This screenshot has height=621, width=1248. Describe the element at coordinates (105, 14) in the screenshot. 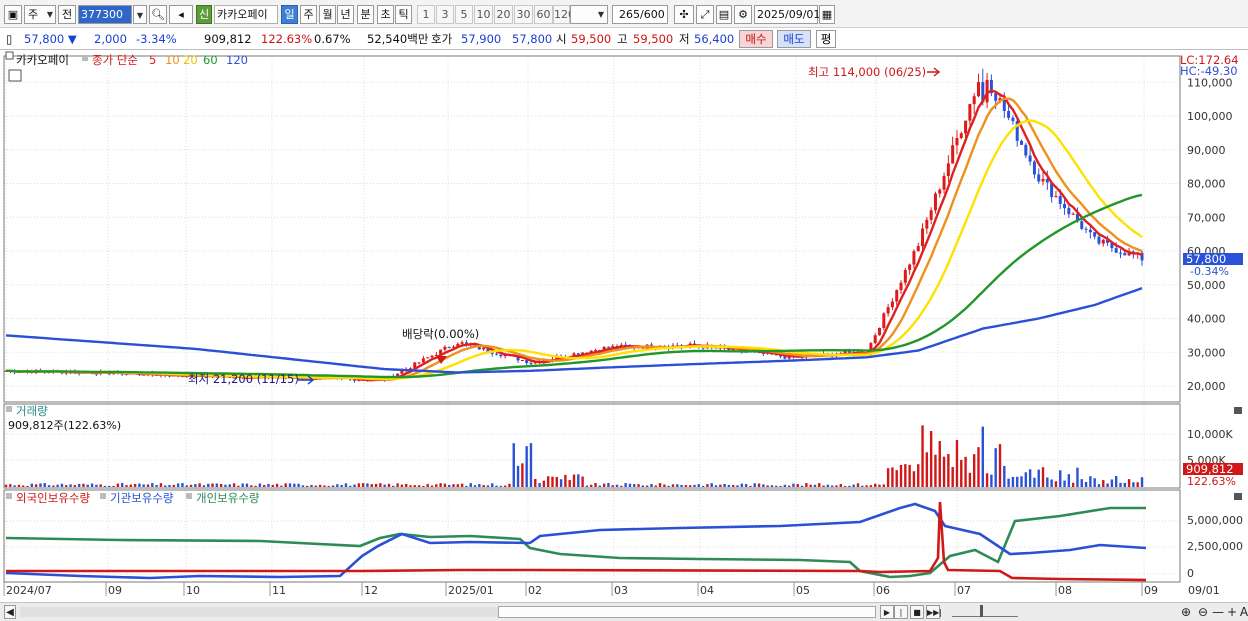

I see `stock-code-input: 377300` at that location.